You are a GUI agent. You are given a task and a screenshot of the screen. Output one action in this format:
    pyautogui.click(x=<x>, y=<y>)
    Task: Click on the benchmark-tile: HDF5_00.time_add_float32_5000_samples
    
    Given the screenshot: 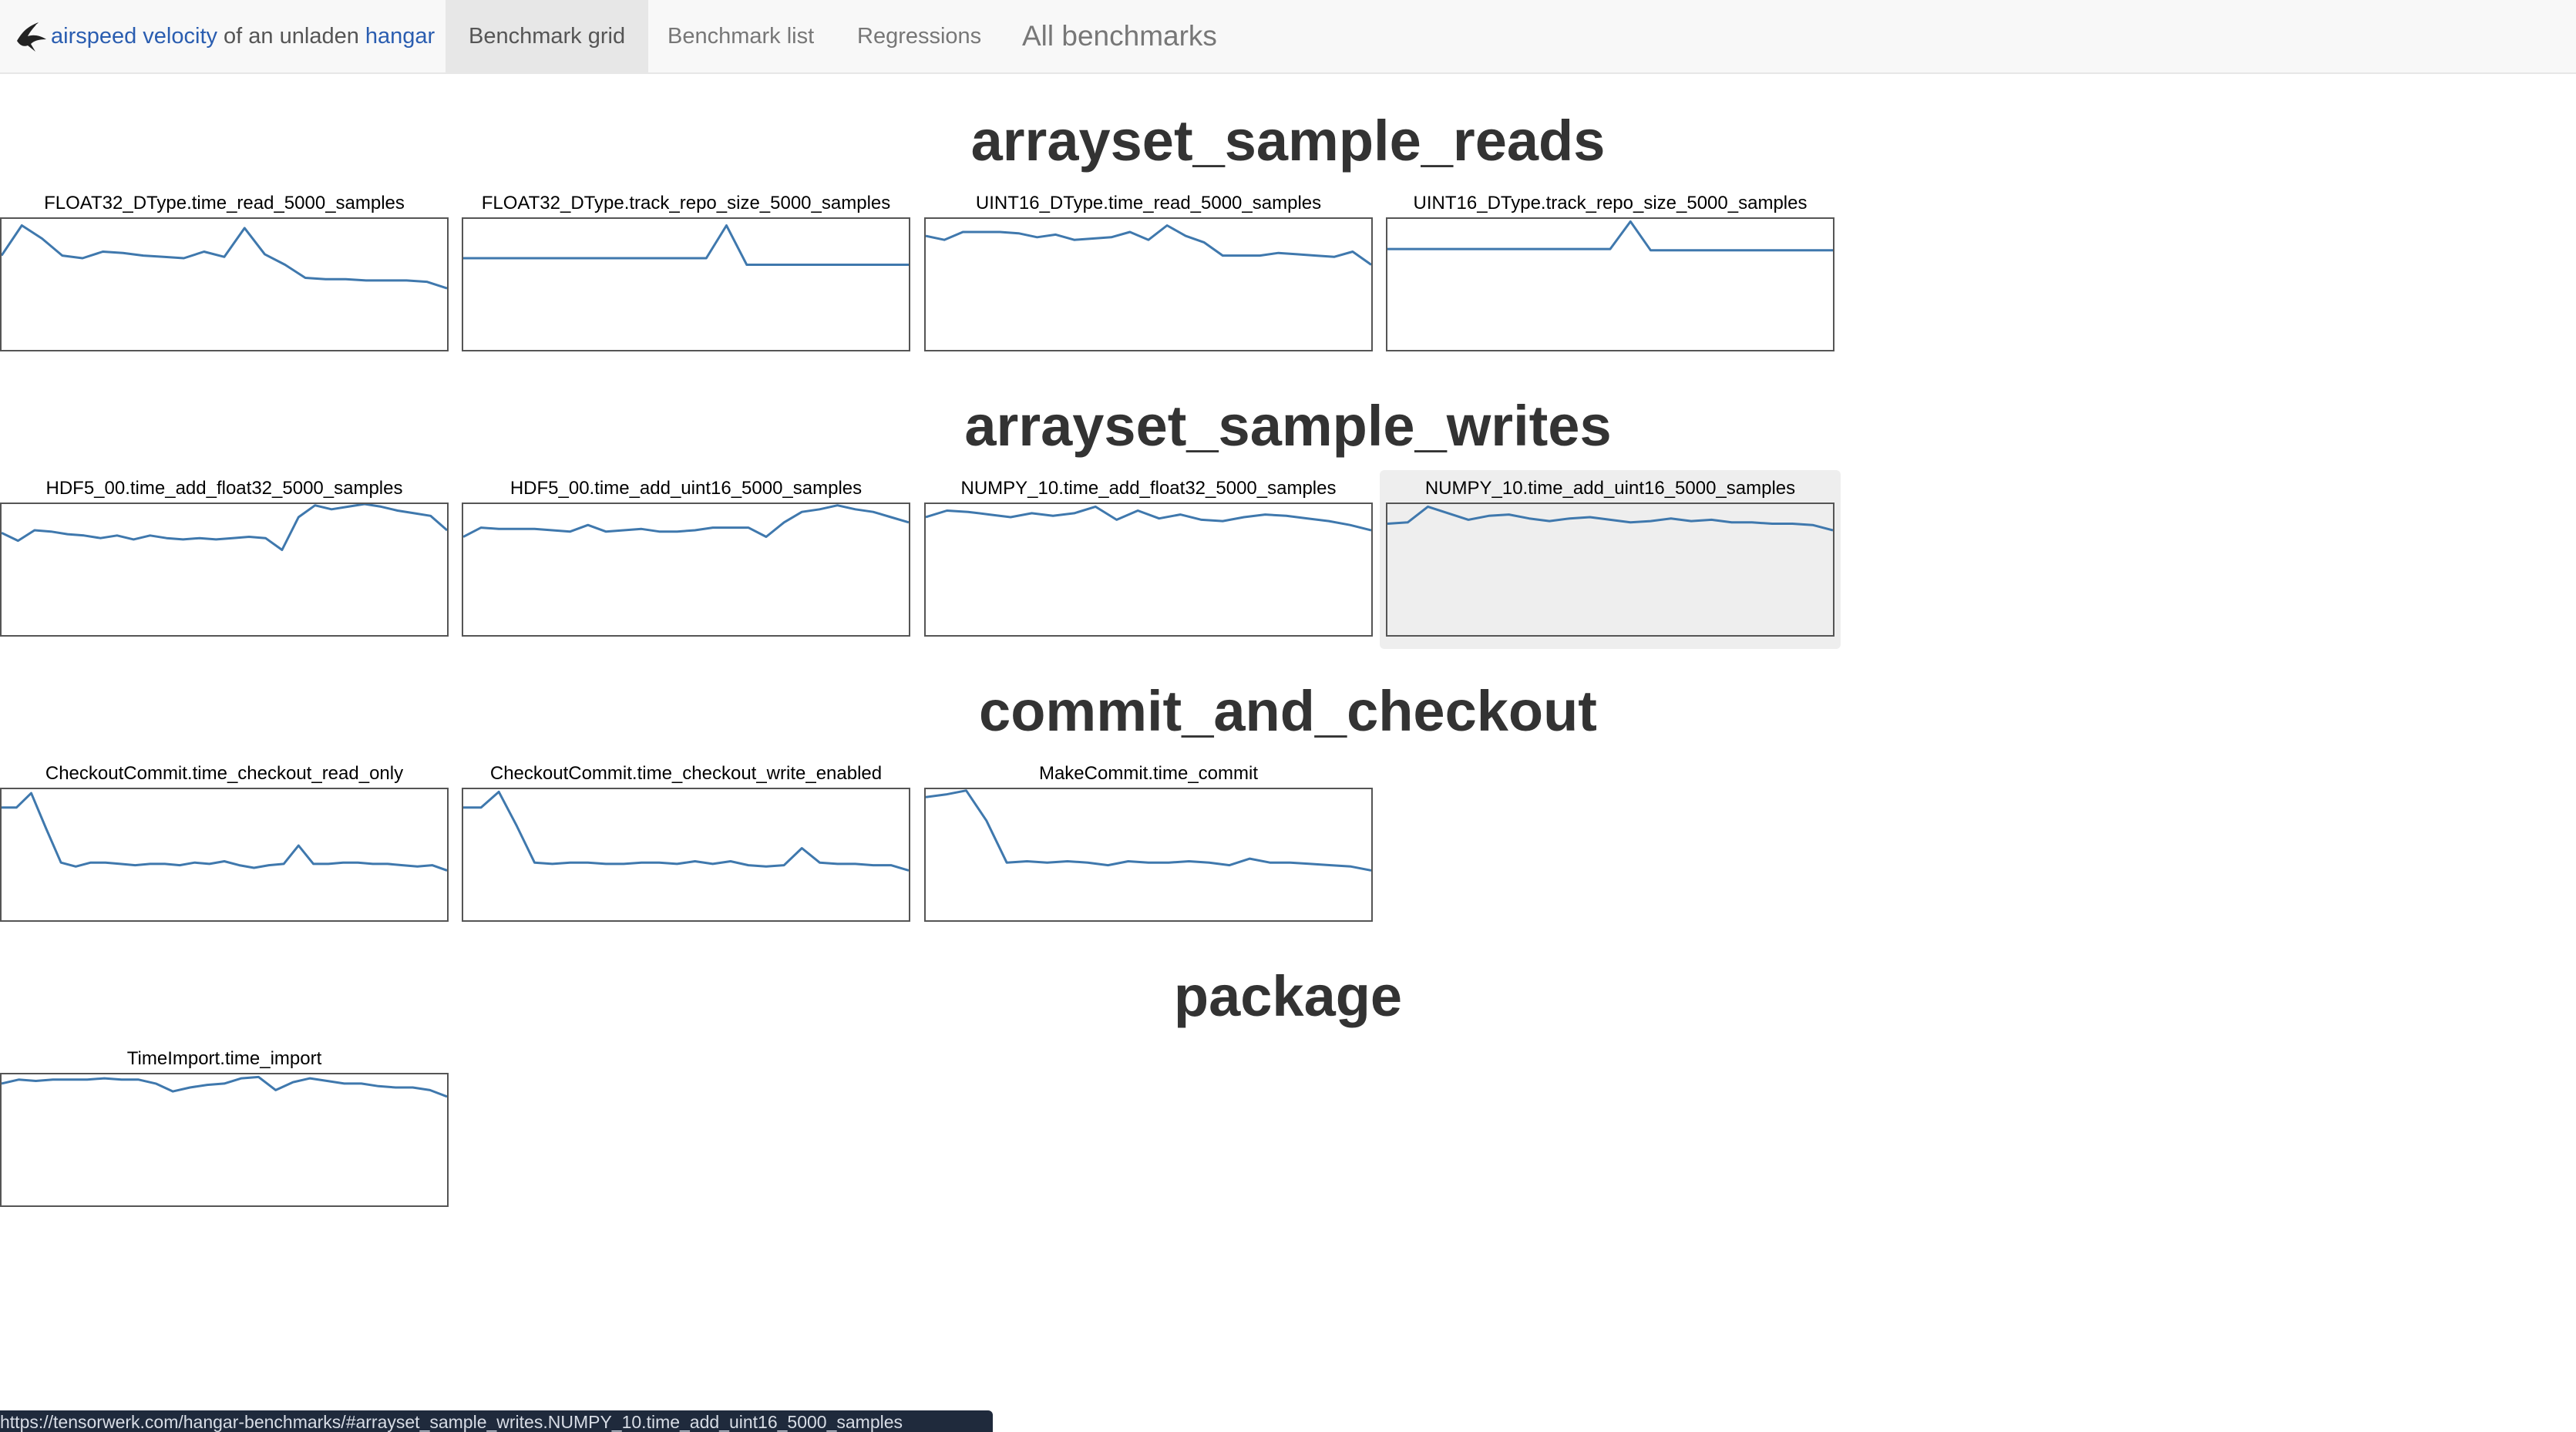 What is the action you would take?
    pyautogui.click(x=224, y=555)
    